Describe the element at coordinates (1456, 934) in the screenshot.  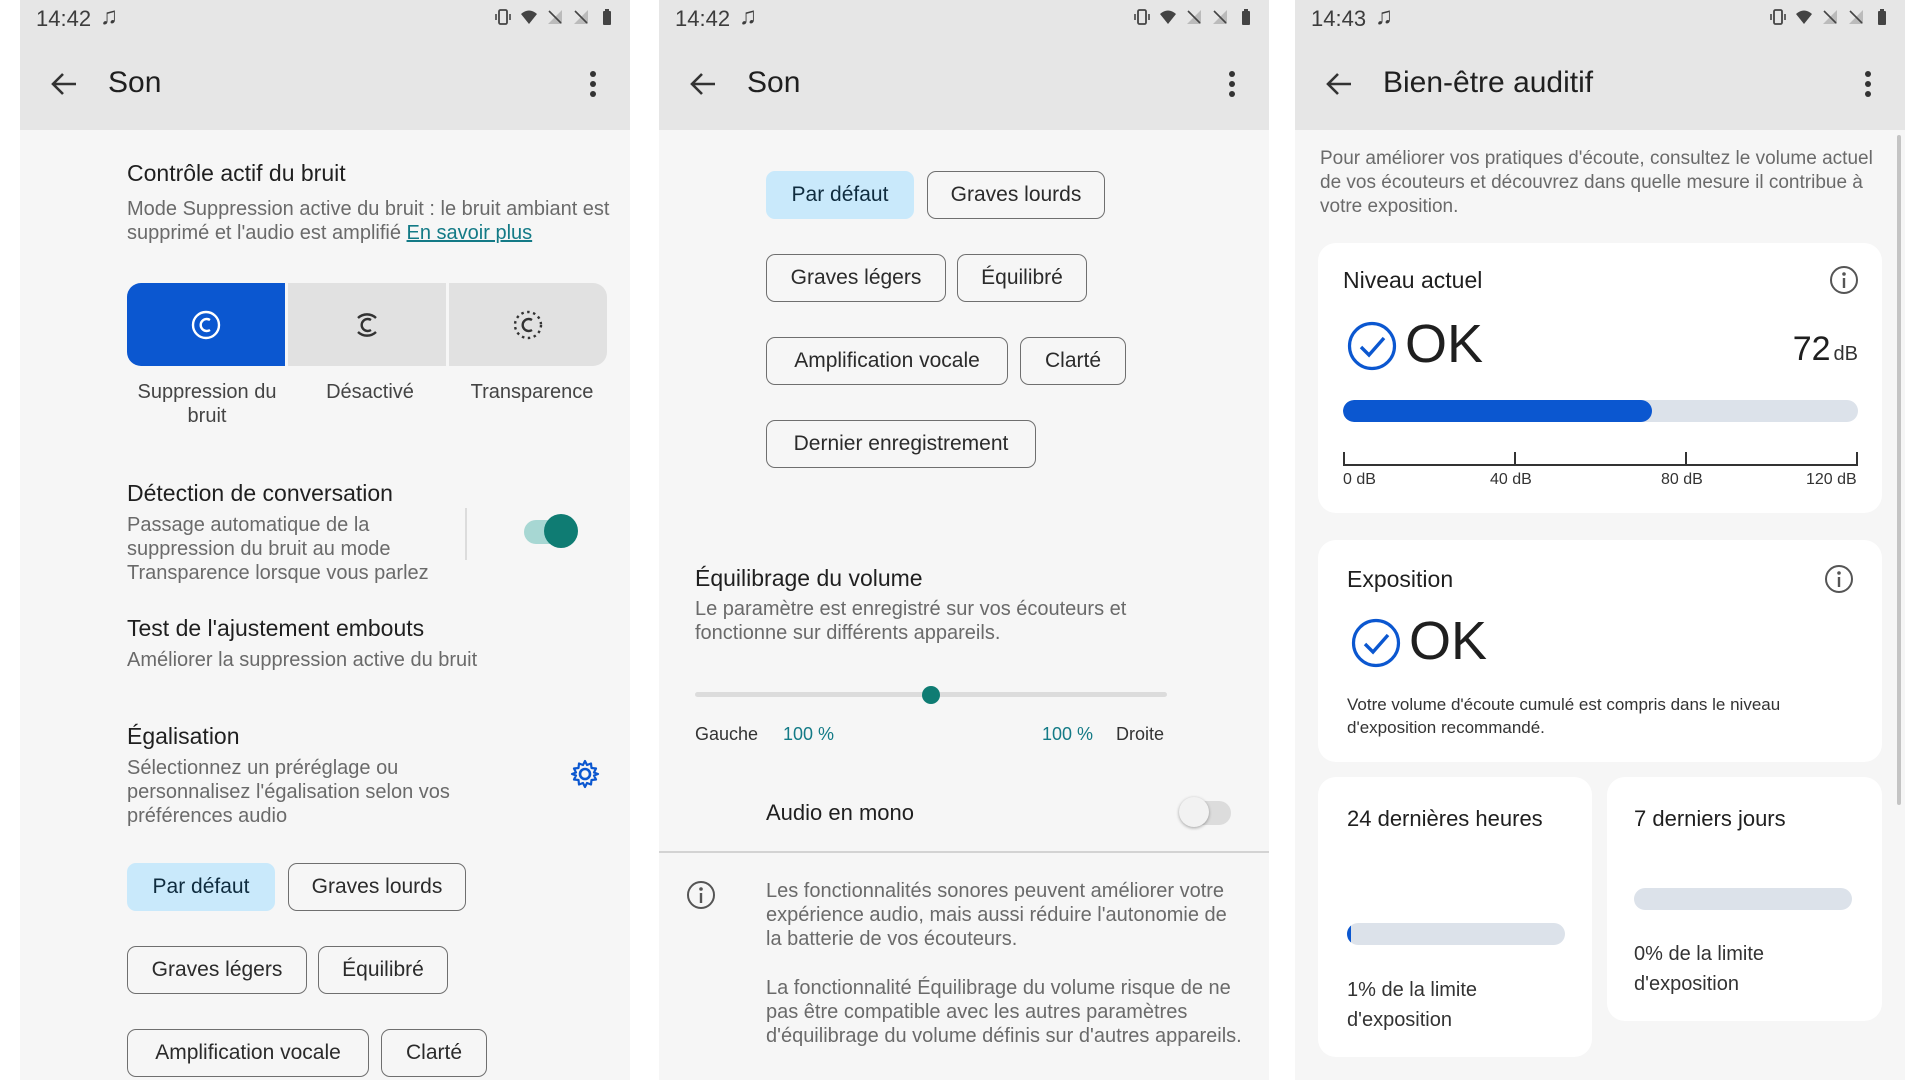
I see `last-24h-bar` at that location.